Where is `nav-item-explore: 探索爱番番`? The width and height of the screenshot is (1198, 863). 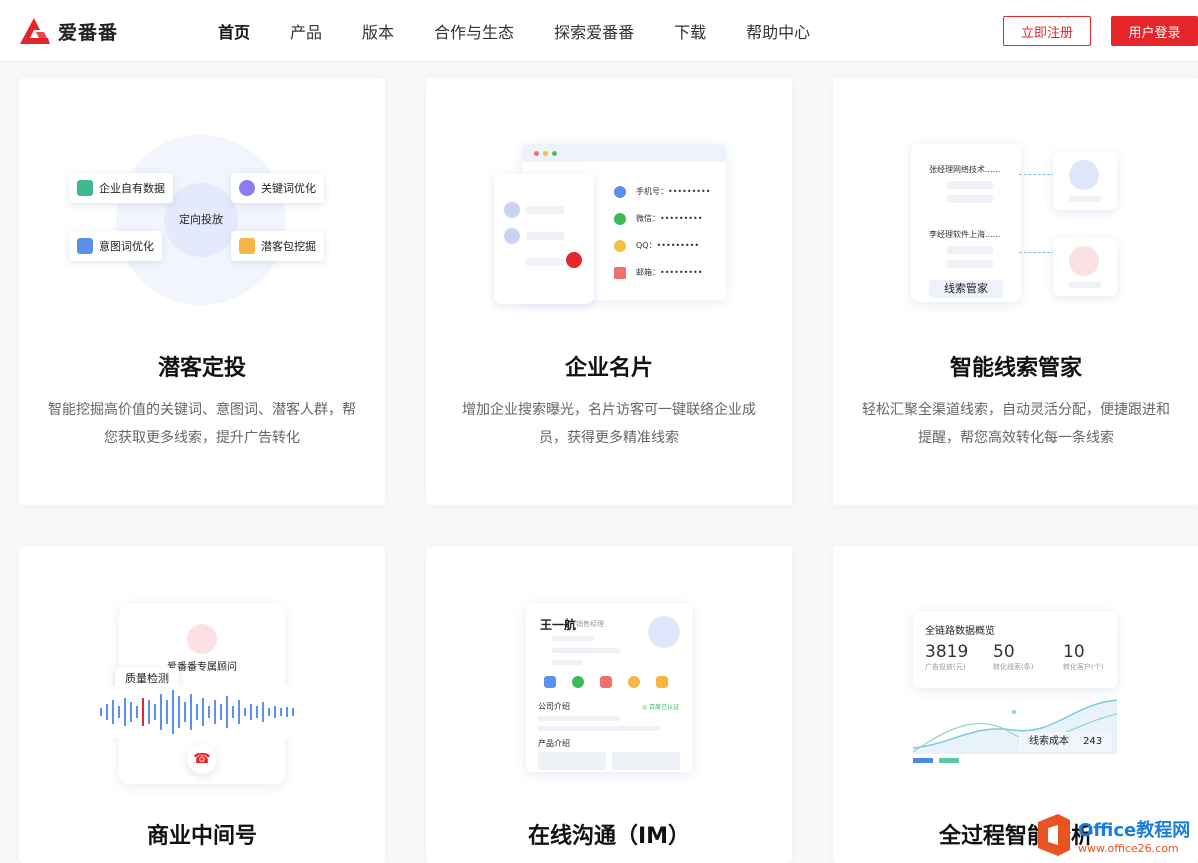
nav-item-explore: 探索爱番番 is located at coordinates (594, 31).